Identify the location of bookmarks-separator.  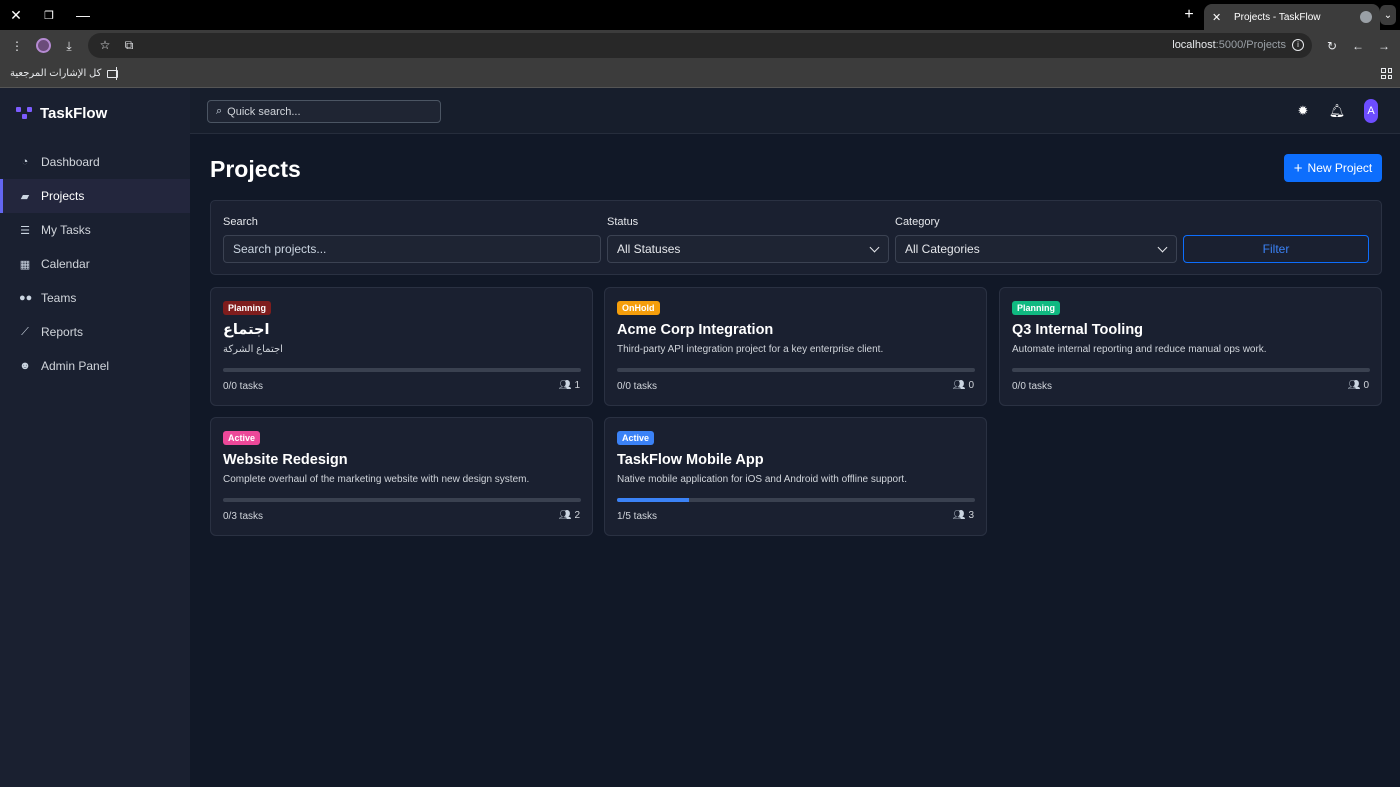
(116, 73).